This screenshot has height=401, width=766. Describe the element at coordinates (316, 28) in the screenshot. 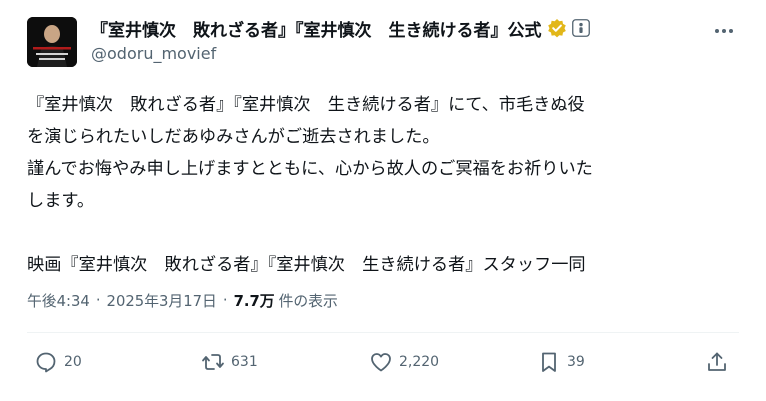

I see `display-name: 『室井慎次 敗れざる者』『室井慎次 生き続ける者』公式` at that location.